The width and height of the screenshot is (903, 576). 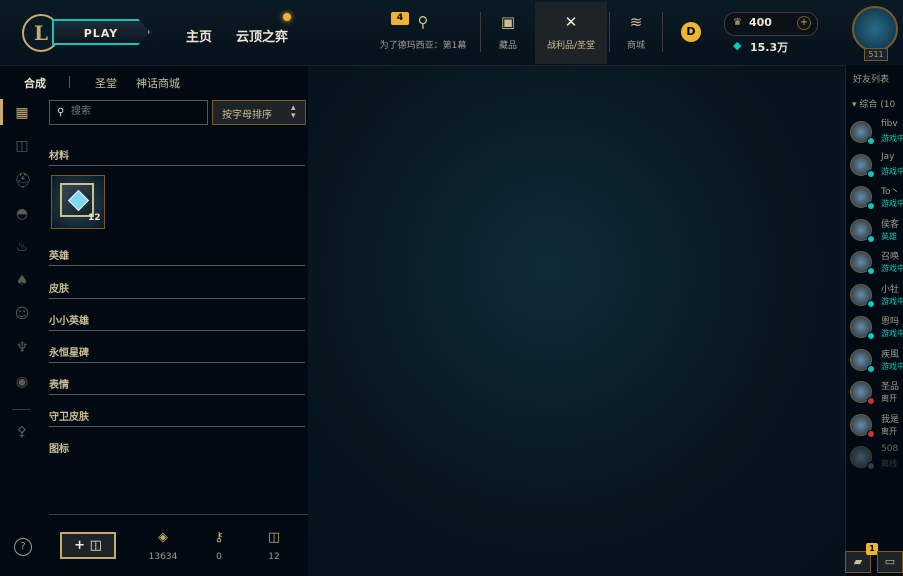 What do you see at coordinates (59, 449) in the screenshot?
I see `category-icons: 图标` at bounding box center [59, 449].